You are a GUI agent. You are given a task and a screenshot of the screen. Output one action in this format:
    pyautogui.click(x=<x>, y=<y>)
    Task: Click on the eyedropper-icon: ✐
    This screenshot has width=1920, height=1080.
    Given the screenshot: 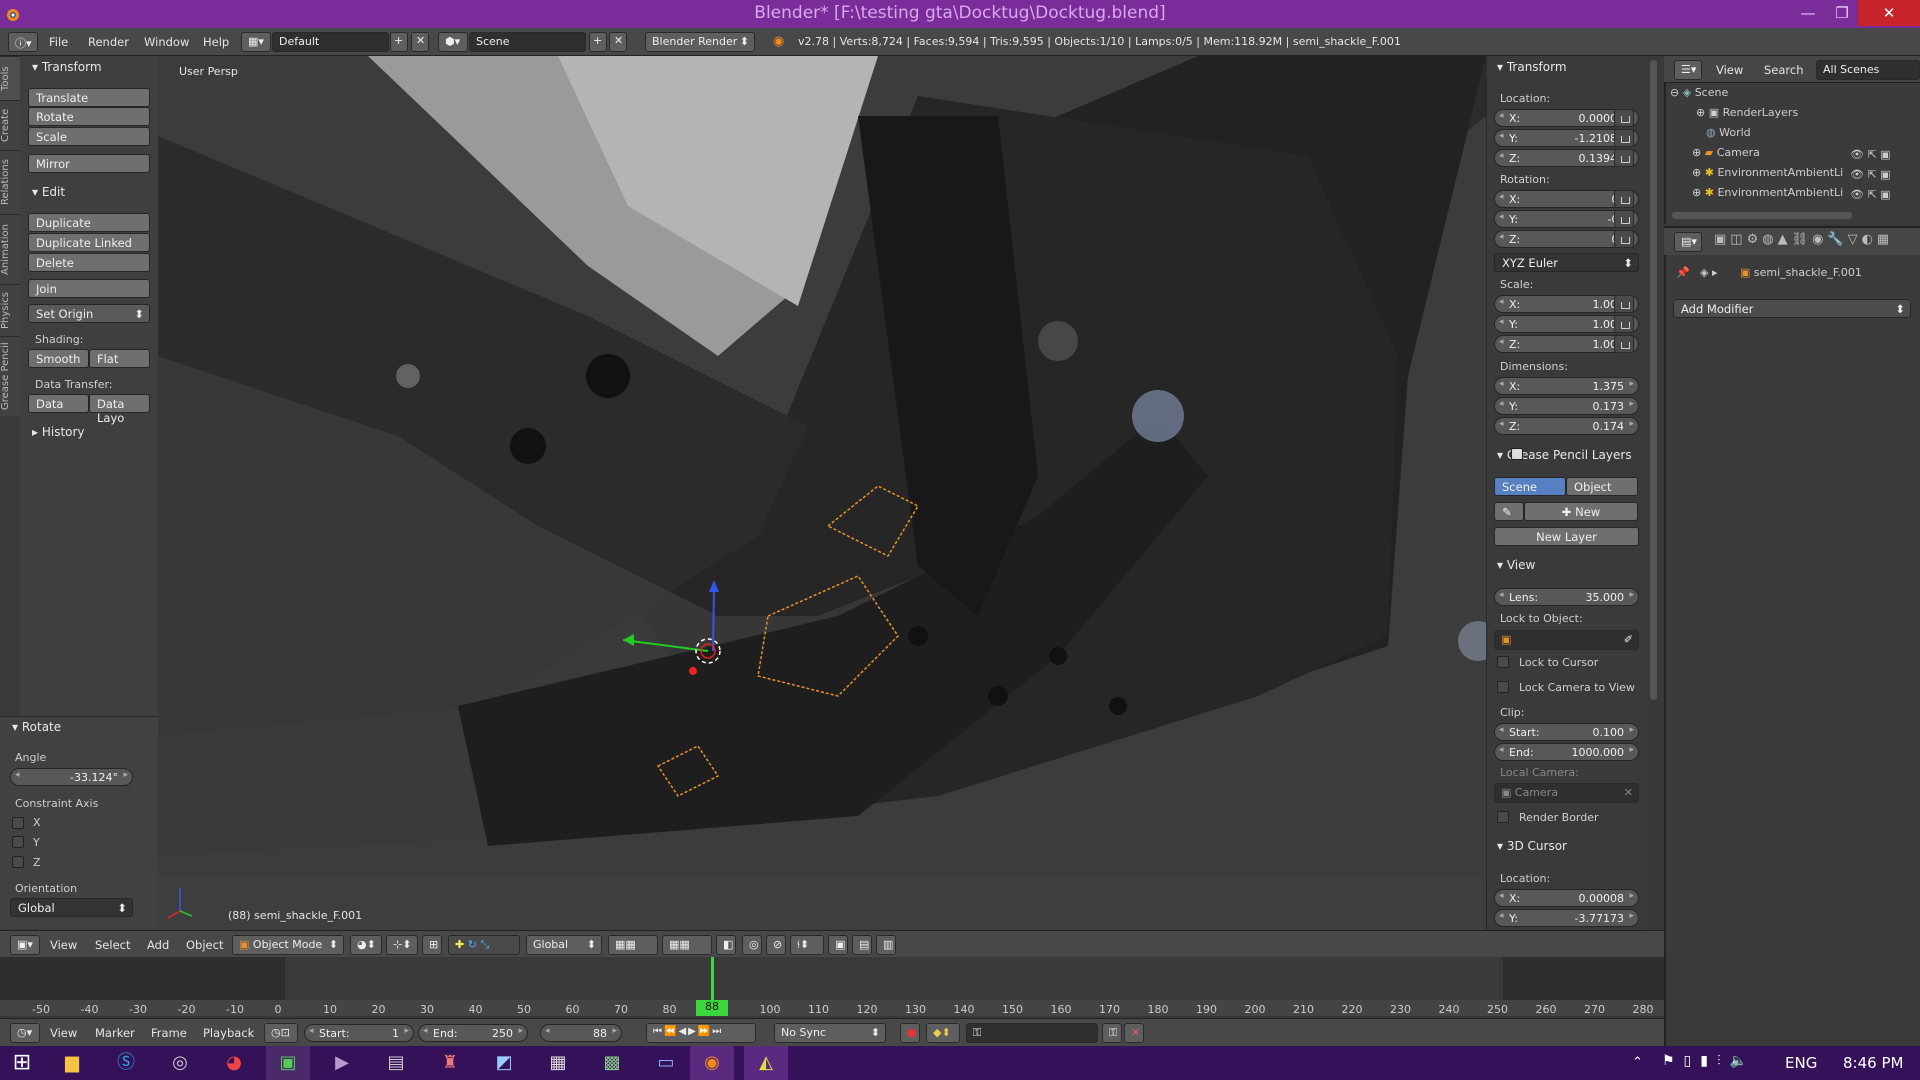 What is the action you would take?
    pyautogui.click(x=1628, y=639)
    